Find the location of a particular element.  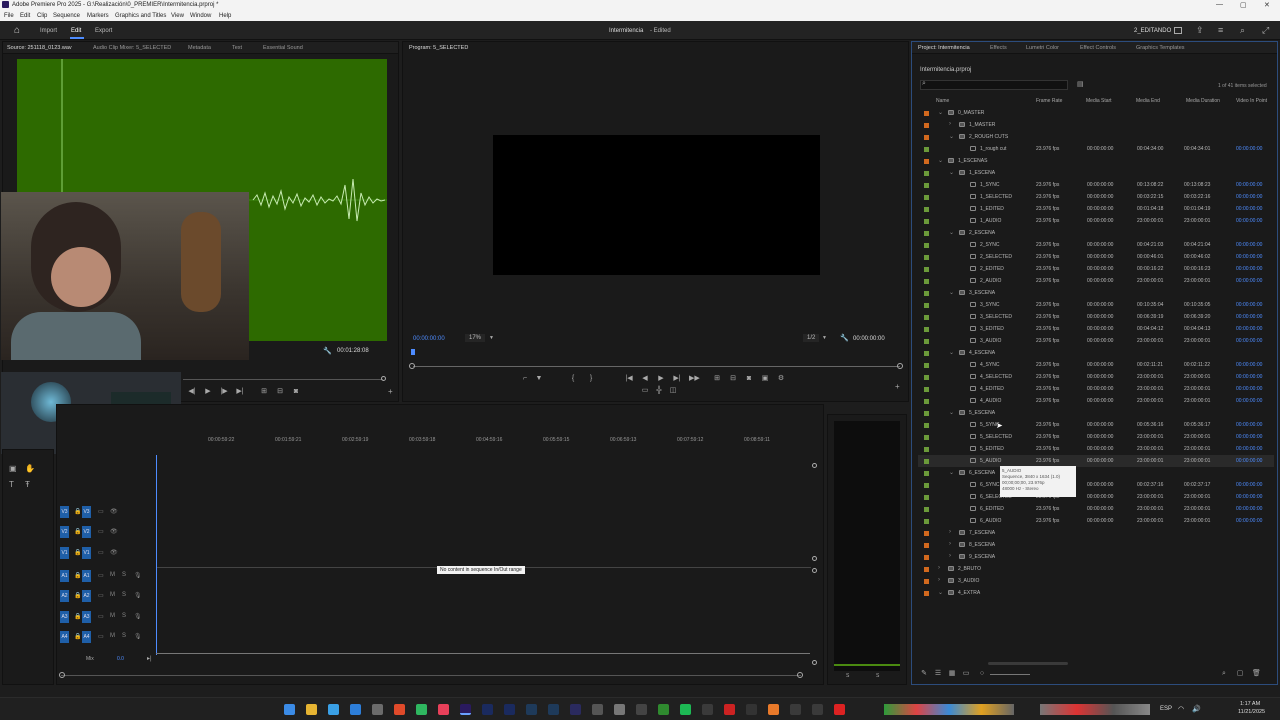

close-button: ✕ is located at coordinates (1267, 5).